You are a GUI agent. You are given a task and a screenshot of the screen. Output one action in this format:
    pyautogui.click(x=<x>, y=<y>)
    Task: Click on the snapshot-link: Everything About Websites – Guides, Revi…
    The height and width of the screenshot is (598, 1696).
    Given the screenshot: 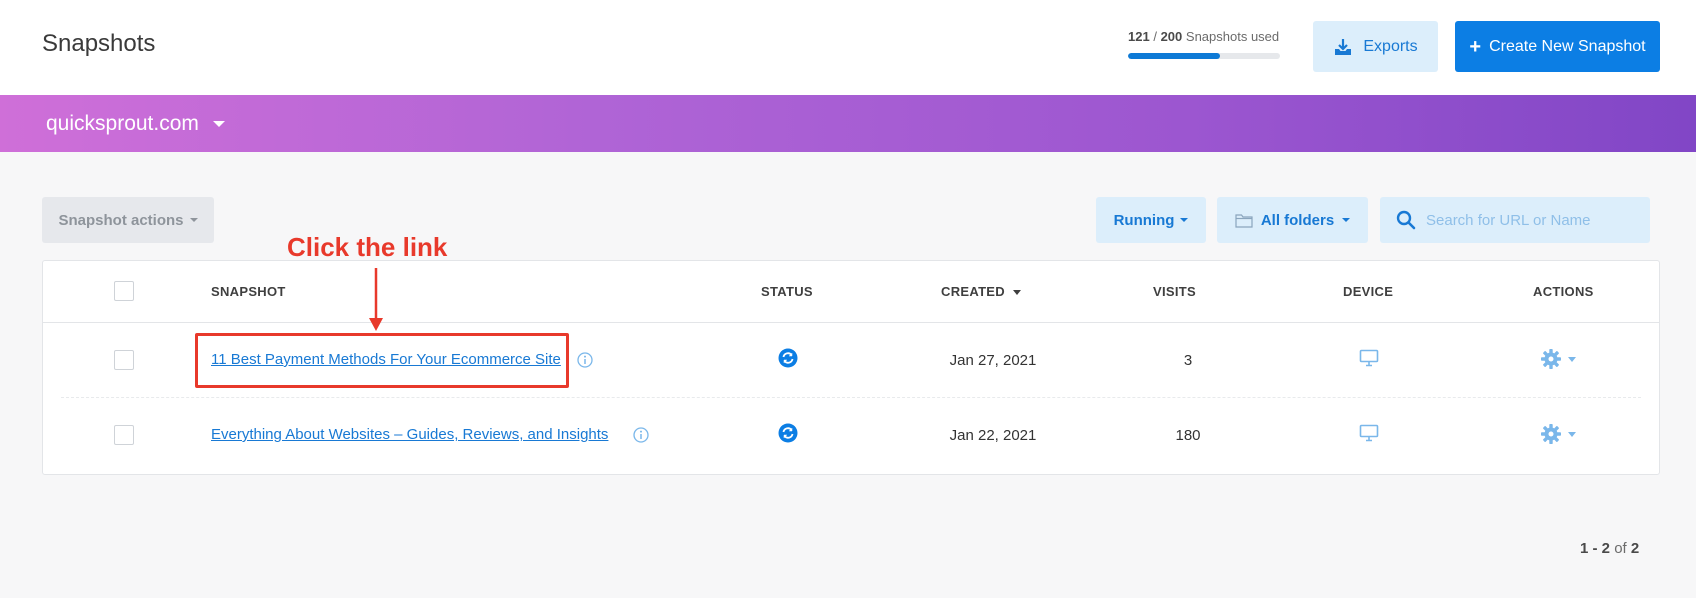 What is the action you would take?
    pyautogui.click(x=409, y=434)
    